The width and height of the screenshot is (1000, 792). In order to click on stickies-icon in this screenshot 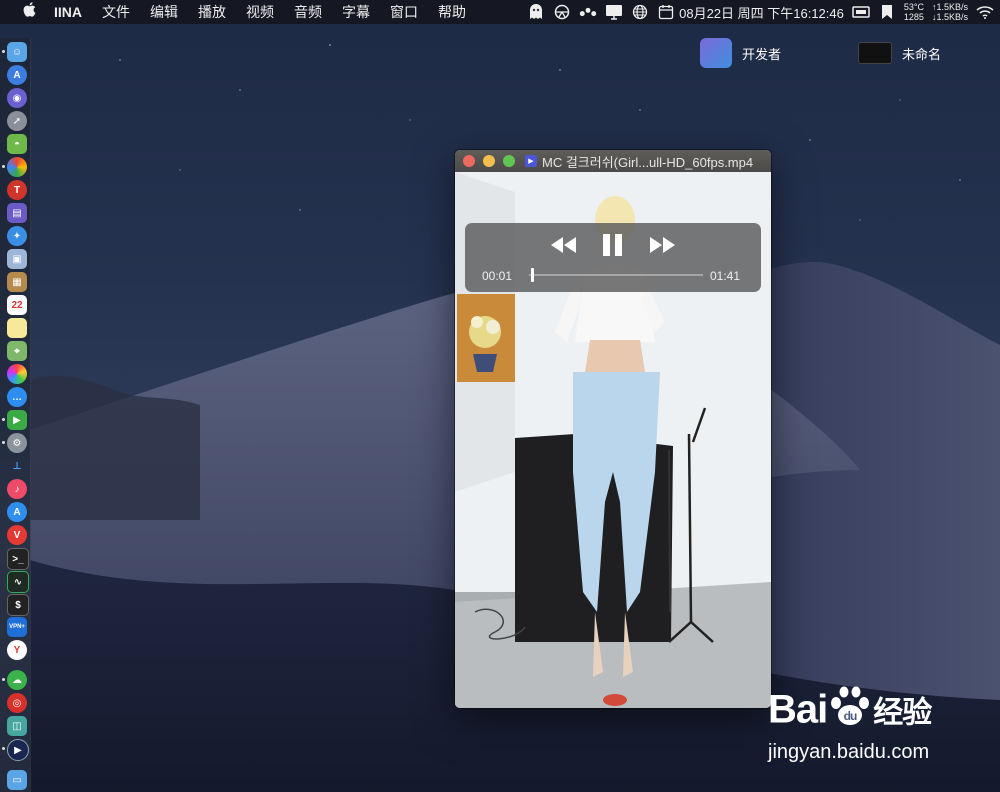, I will do `click(17, 328)`.